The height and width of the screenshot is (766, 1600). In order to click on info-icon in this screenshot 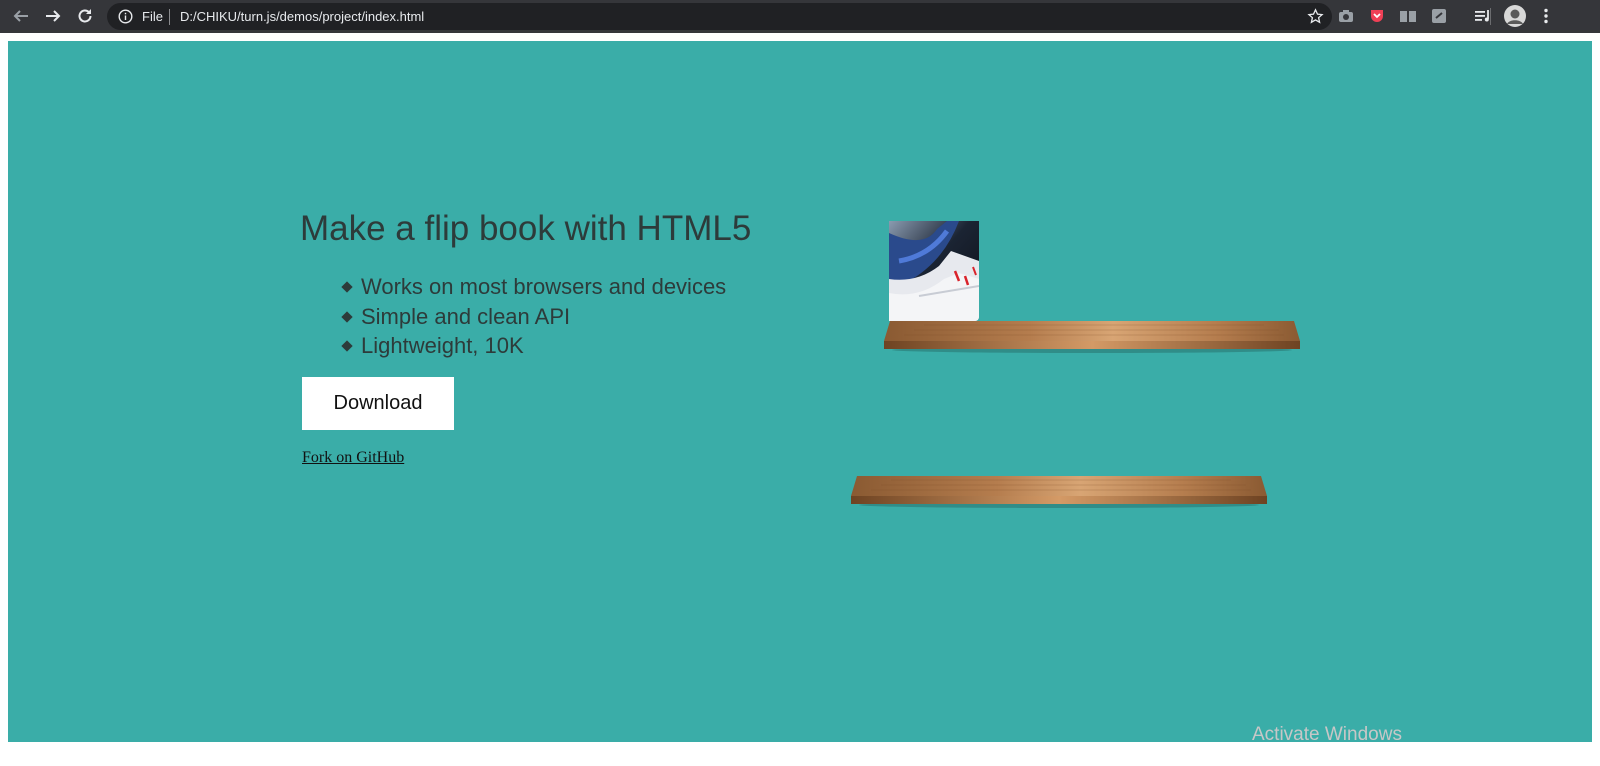, I will do `click(125, 16)`.